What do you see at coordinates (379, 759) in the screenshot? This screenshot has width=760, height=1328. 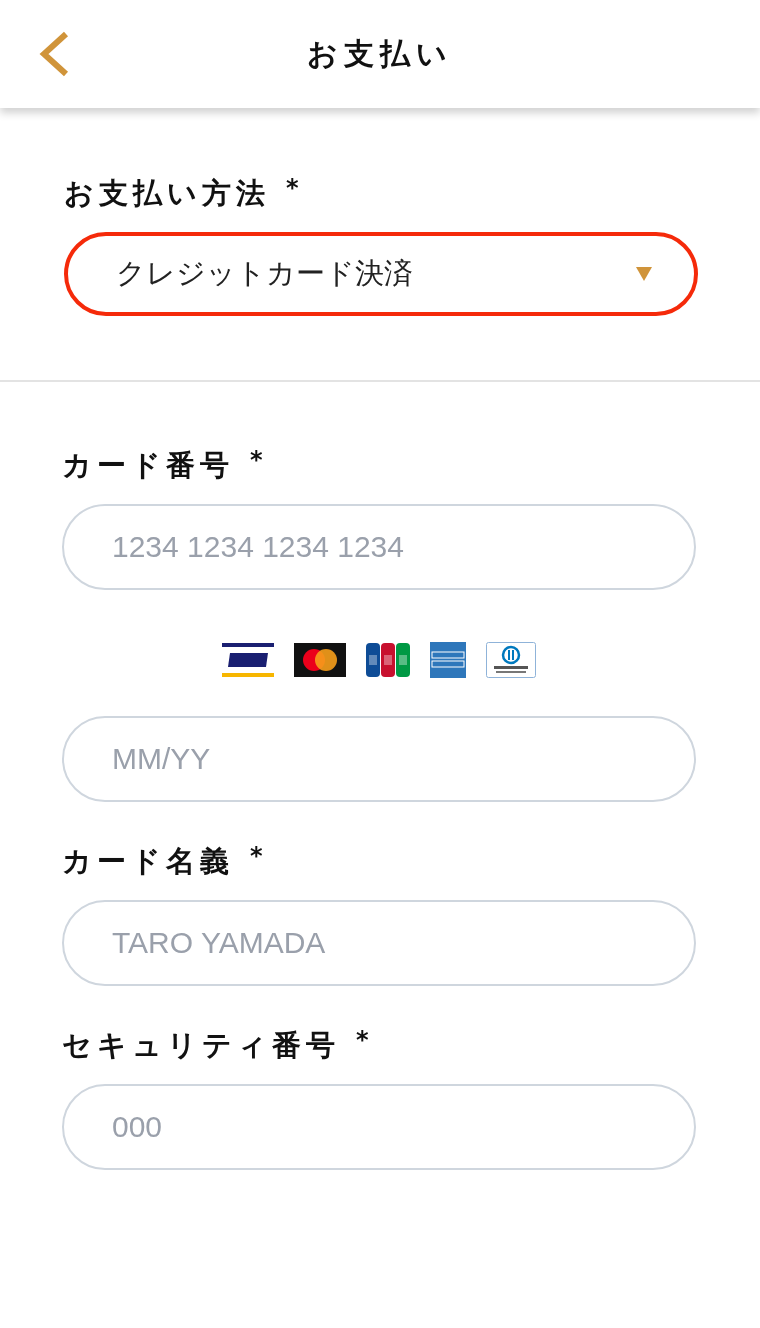 I see `input-field: MM/YY` at bounding box center [379, 759].